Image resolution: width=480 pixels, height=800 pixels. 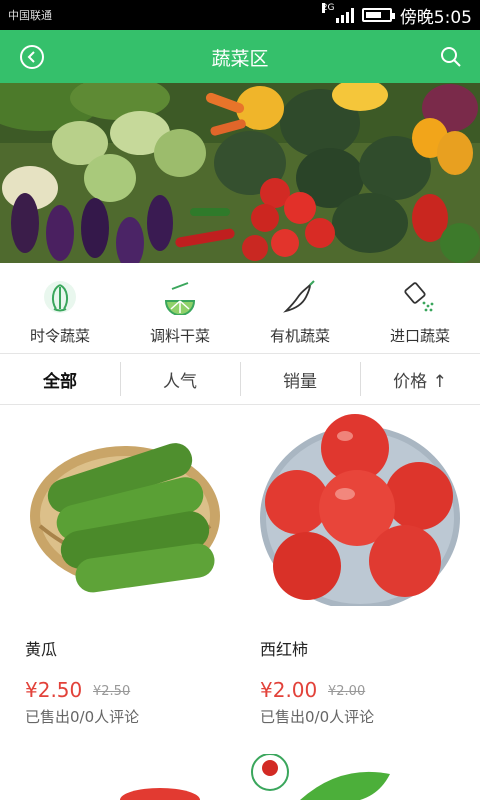 I want to click on category-imported: 进口蔬菜, so click(x=420, y=308).